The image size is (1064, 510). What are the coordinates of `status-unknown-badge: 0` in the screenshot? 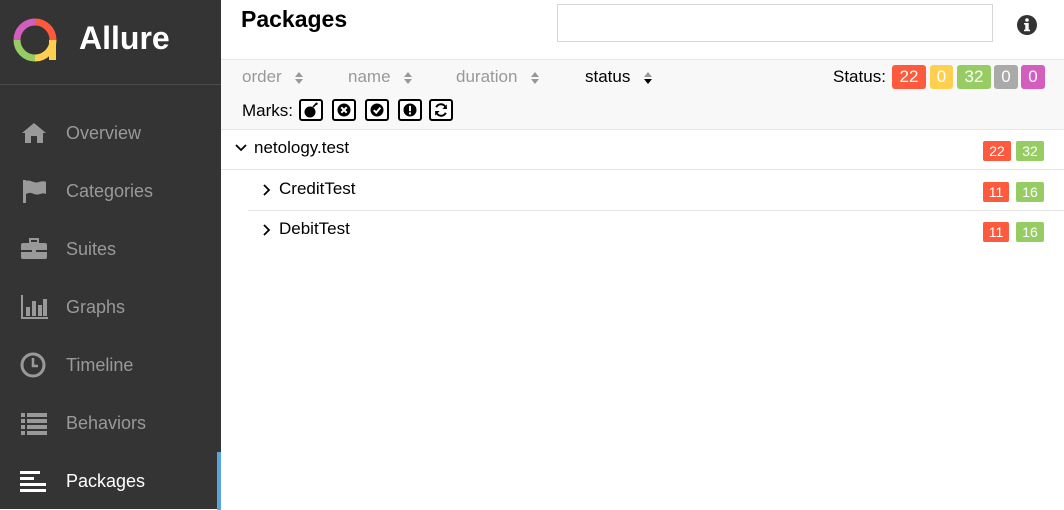 It's located at (1033, 77).